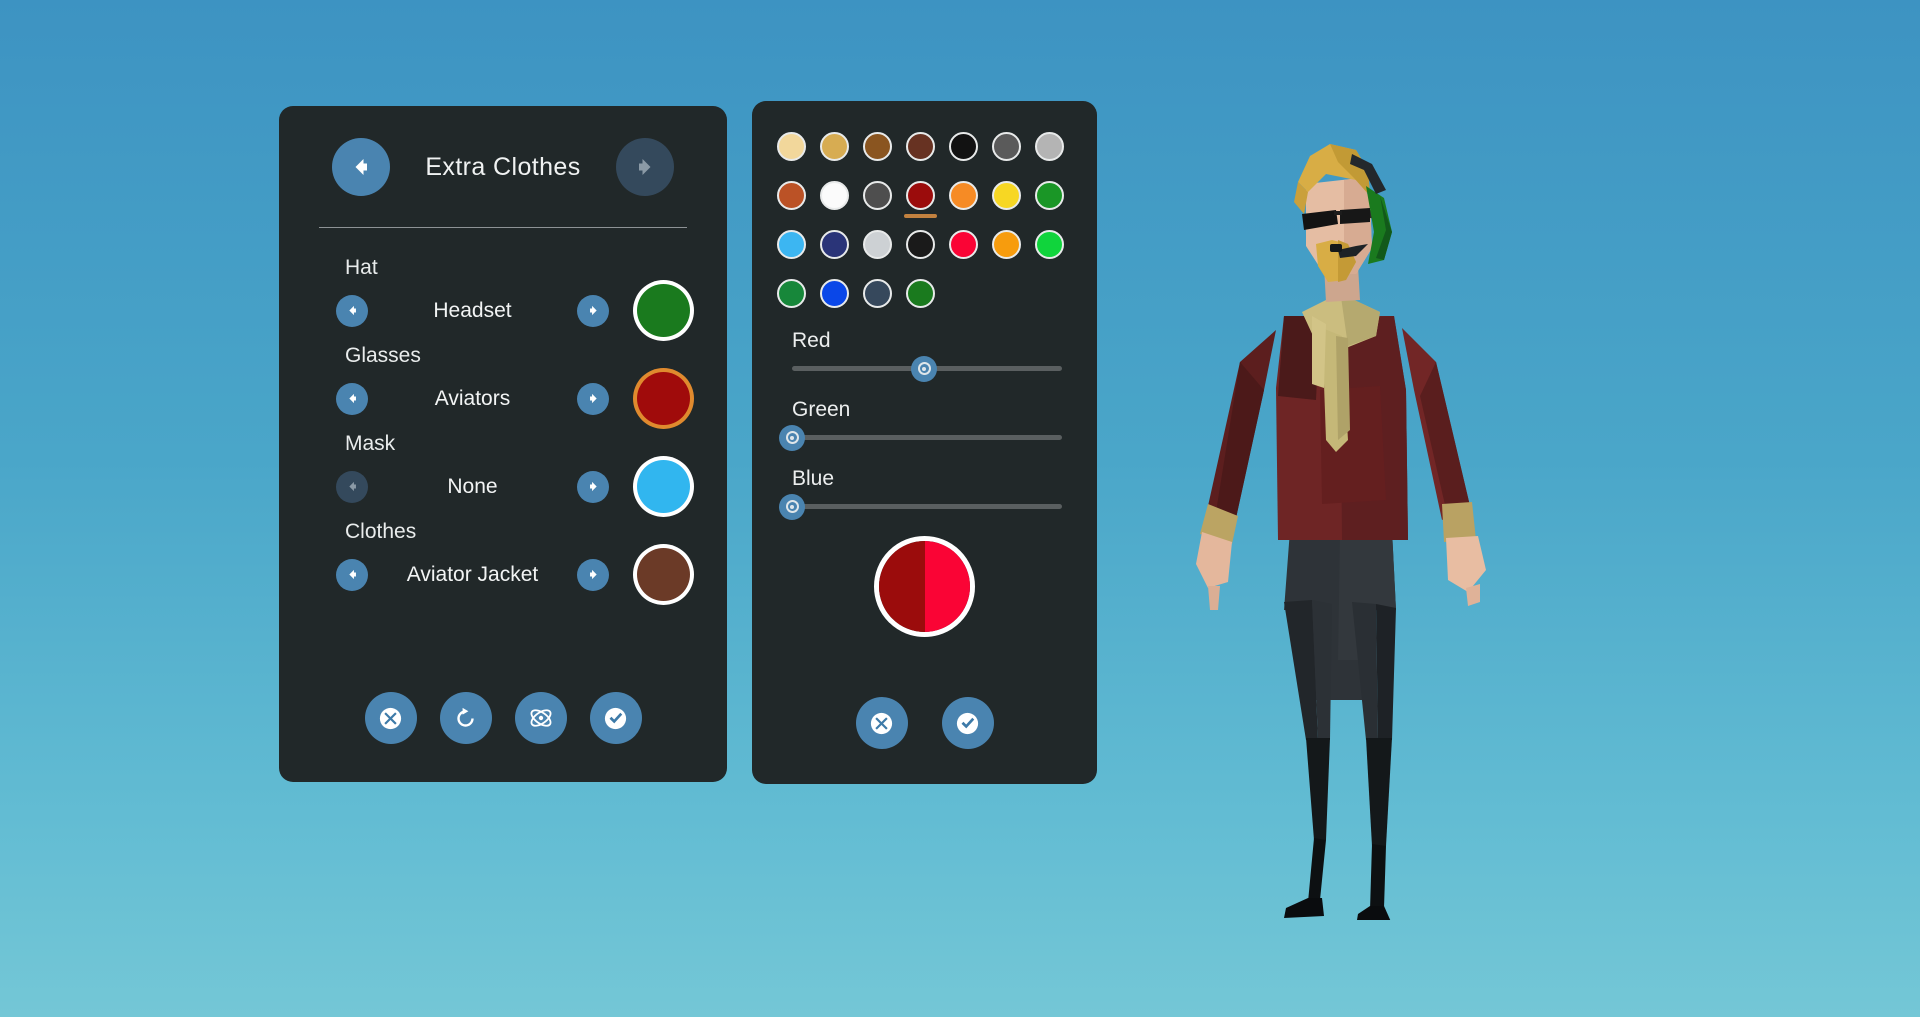  Describe the element at coordinates (352, 574) in the screenshot. I see `clothes-prev-button` at that location.